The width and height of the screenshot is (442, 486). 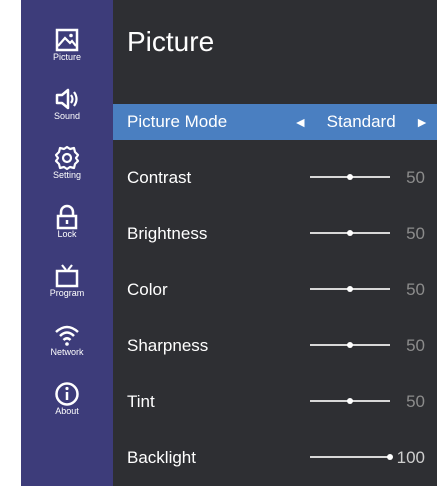 I want to click on brightness-slider-knob, so click(x=350, y=233).